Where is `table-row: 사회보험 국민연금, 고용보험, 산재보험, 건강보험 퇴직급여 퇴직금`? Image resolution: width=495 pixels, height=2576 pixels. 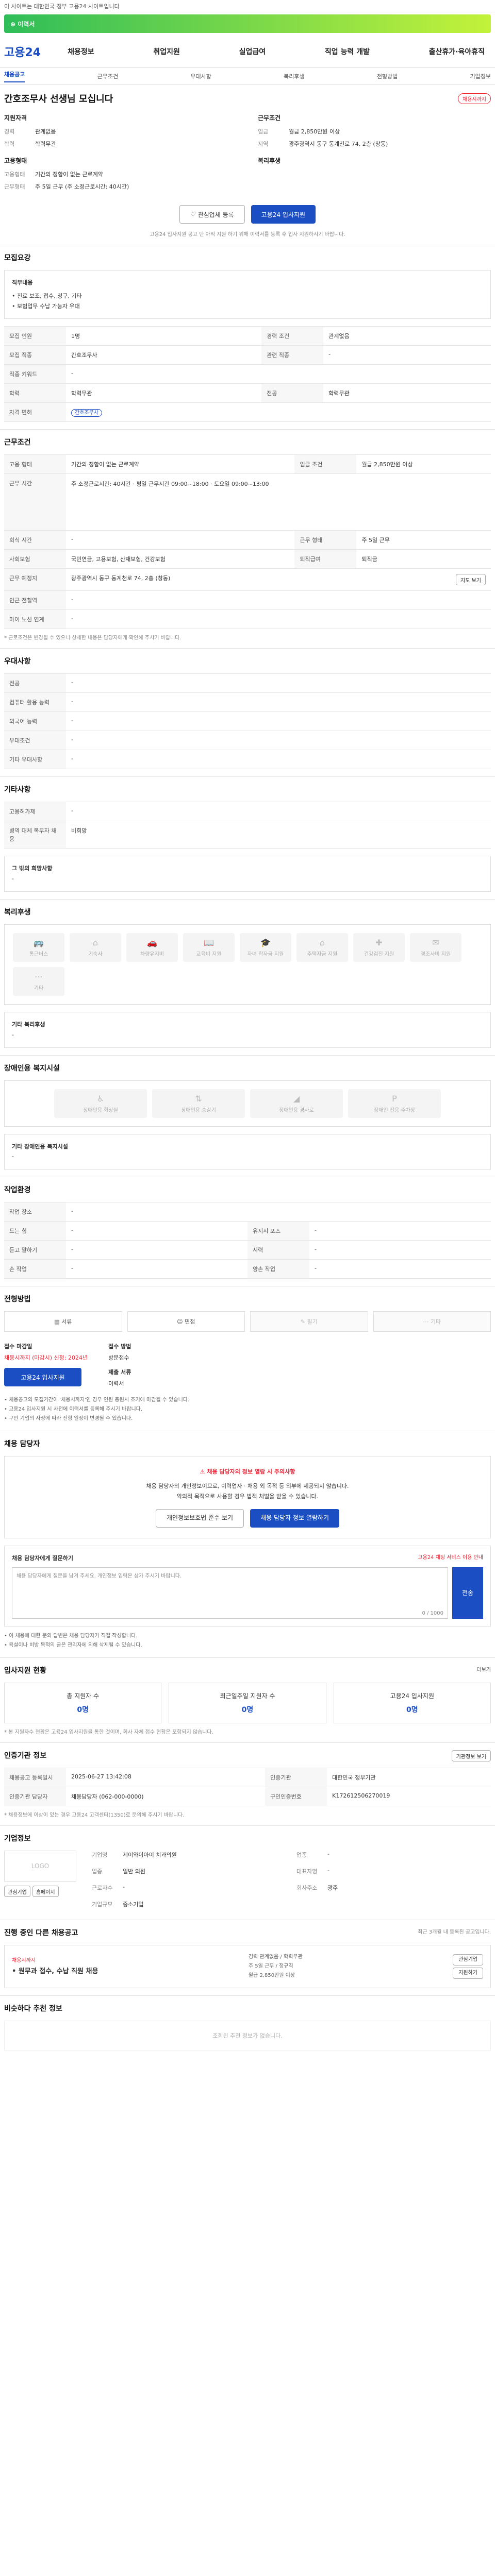 table-row: 사회보험 국민연금, 고용보험, 산재보험, 건강보험 퇴직급여 퇴직금 is located at coordinates (247, 559).